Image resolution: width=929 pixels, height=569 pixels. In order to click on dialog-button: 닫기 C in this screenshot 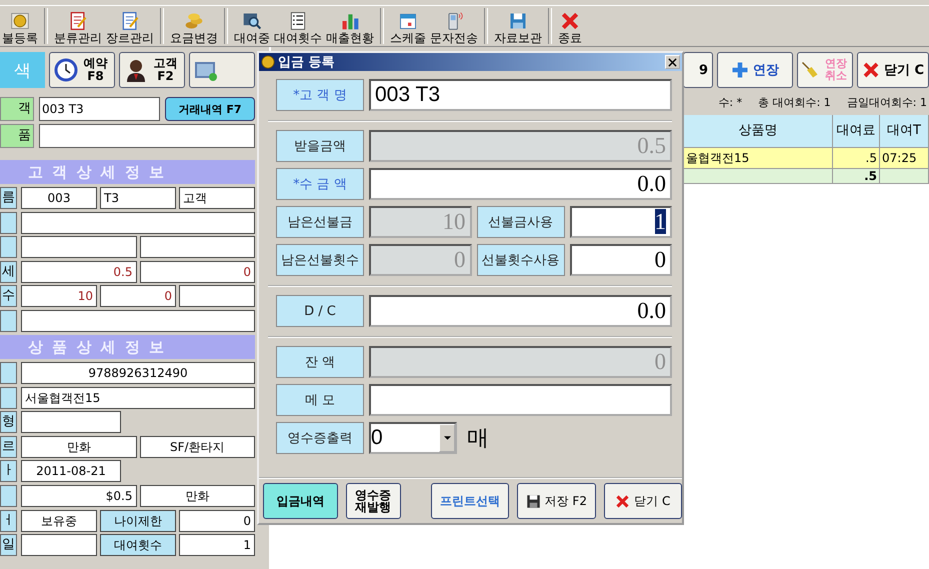, I will do `click(643, 501)`.